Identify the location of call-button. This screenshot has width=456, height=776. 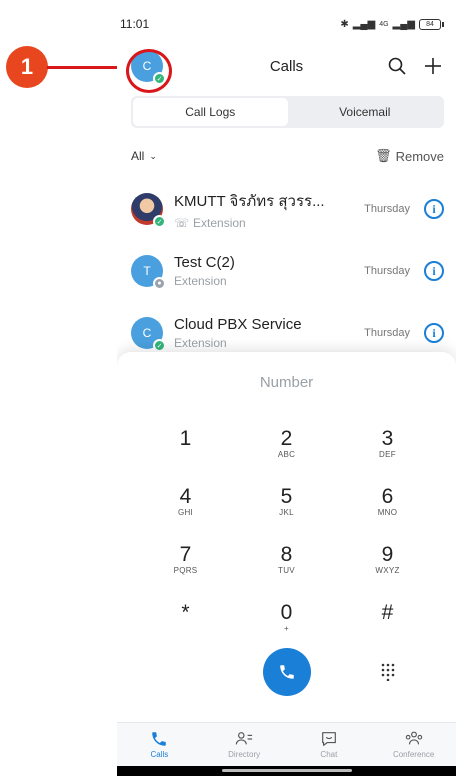
(286, 672).